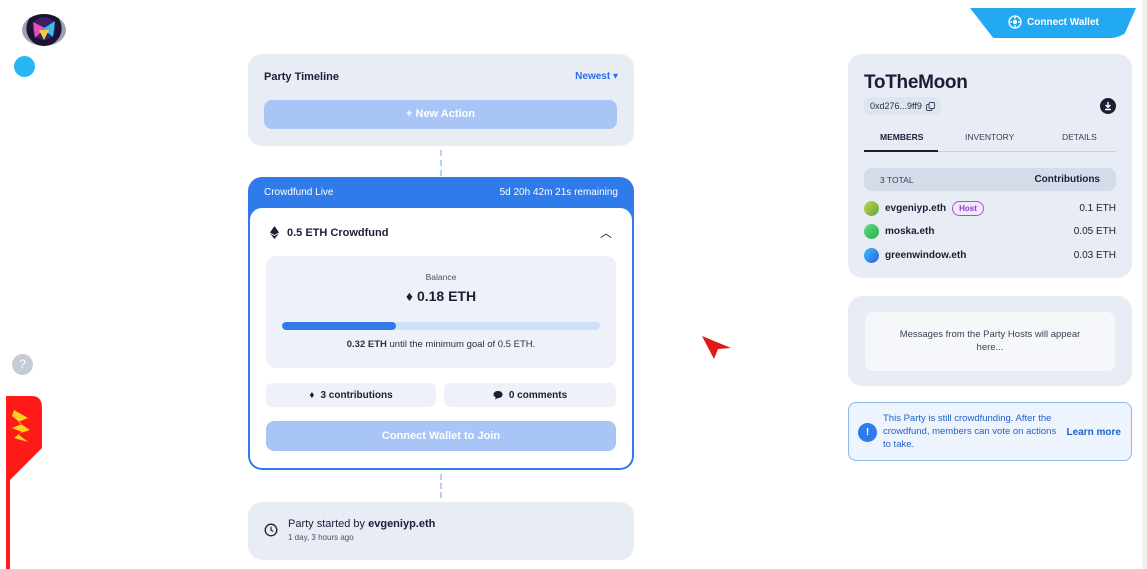 The width and height of the screenshot is (1147, 569). What do you see at coordinates (716, 347) in the screenshot?
I see `cursor-arrow-icon` at bounding box center [716, 347].